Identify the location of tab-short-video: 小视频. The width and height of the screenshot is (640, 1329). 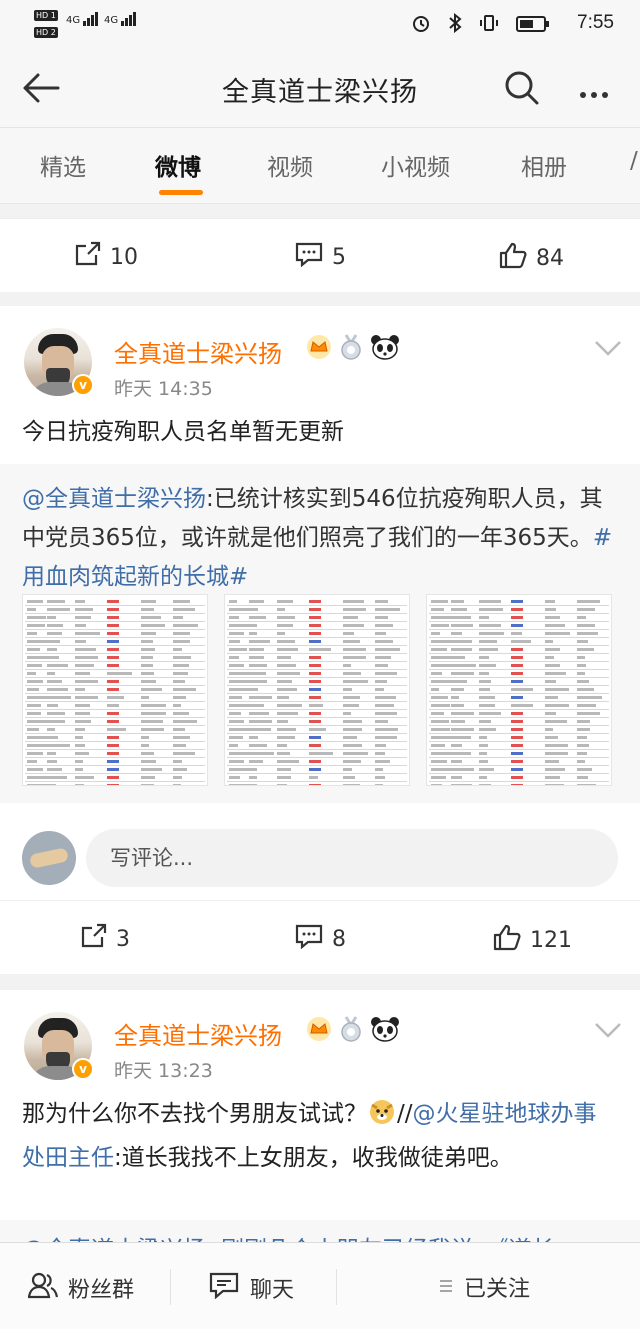
(415, 165).